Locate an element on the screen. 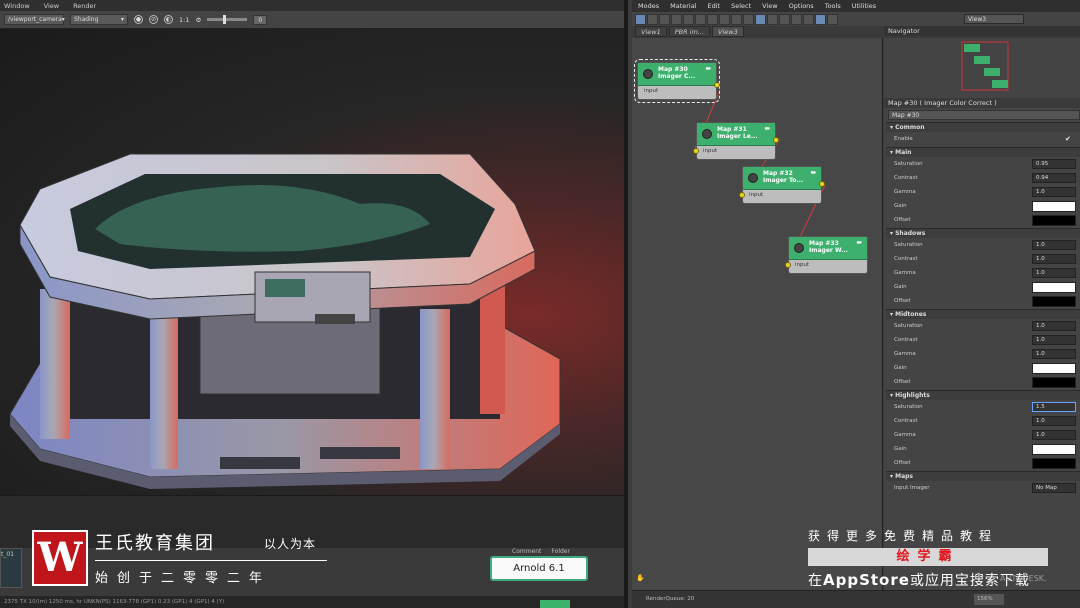 The width and height of the screenshot is (1080, 608). menu-modes: Modes is located at coordinates (648, 6).